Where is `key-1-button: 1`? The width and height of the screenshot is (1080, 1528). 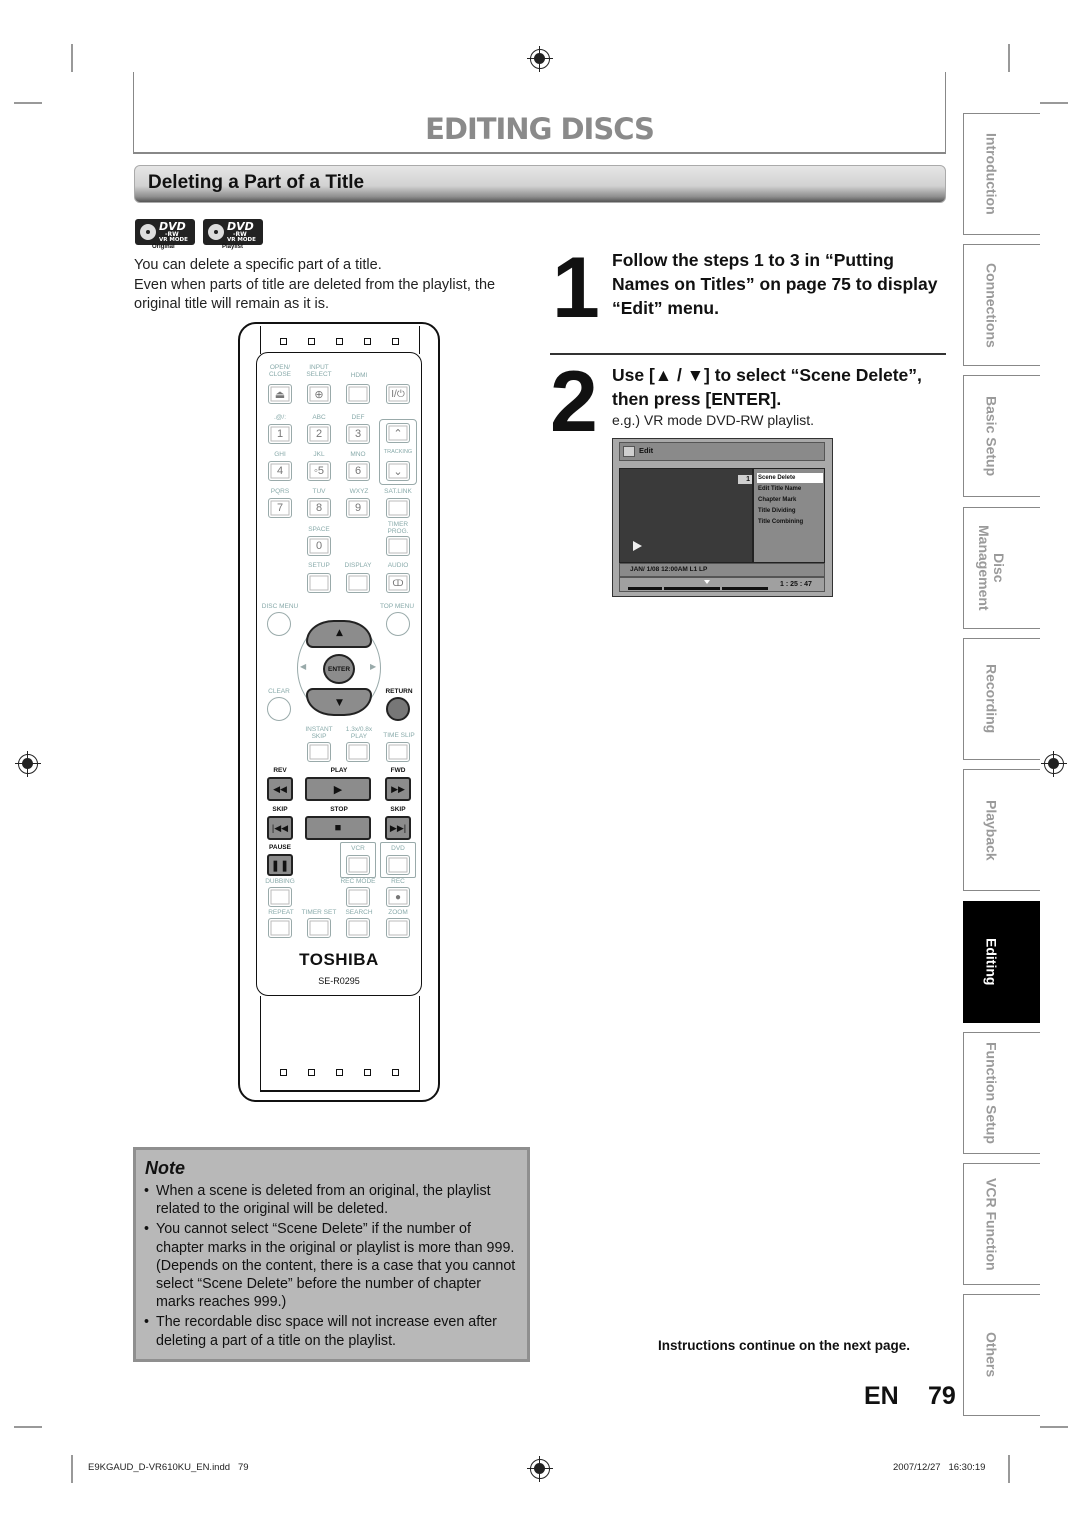 key-1-button: 1 is located at coordinates (280, 434).